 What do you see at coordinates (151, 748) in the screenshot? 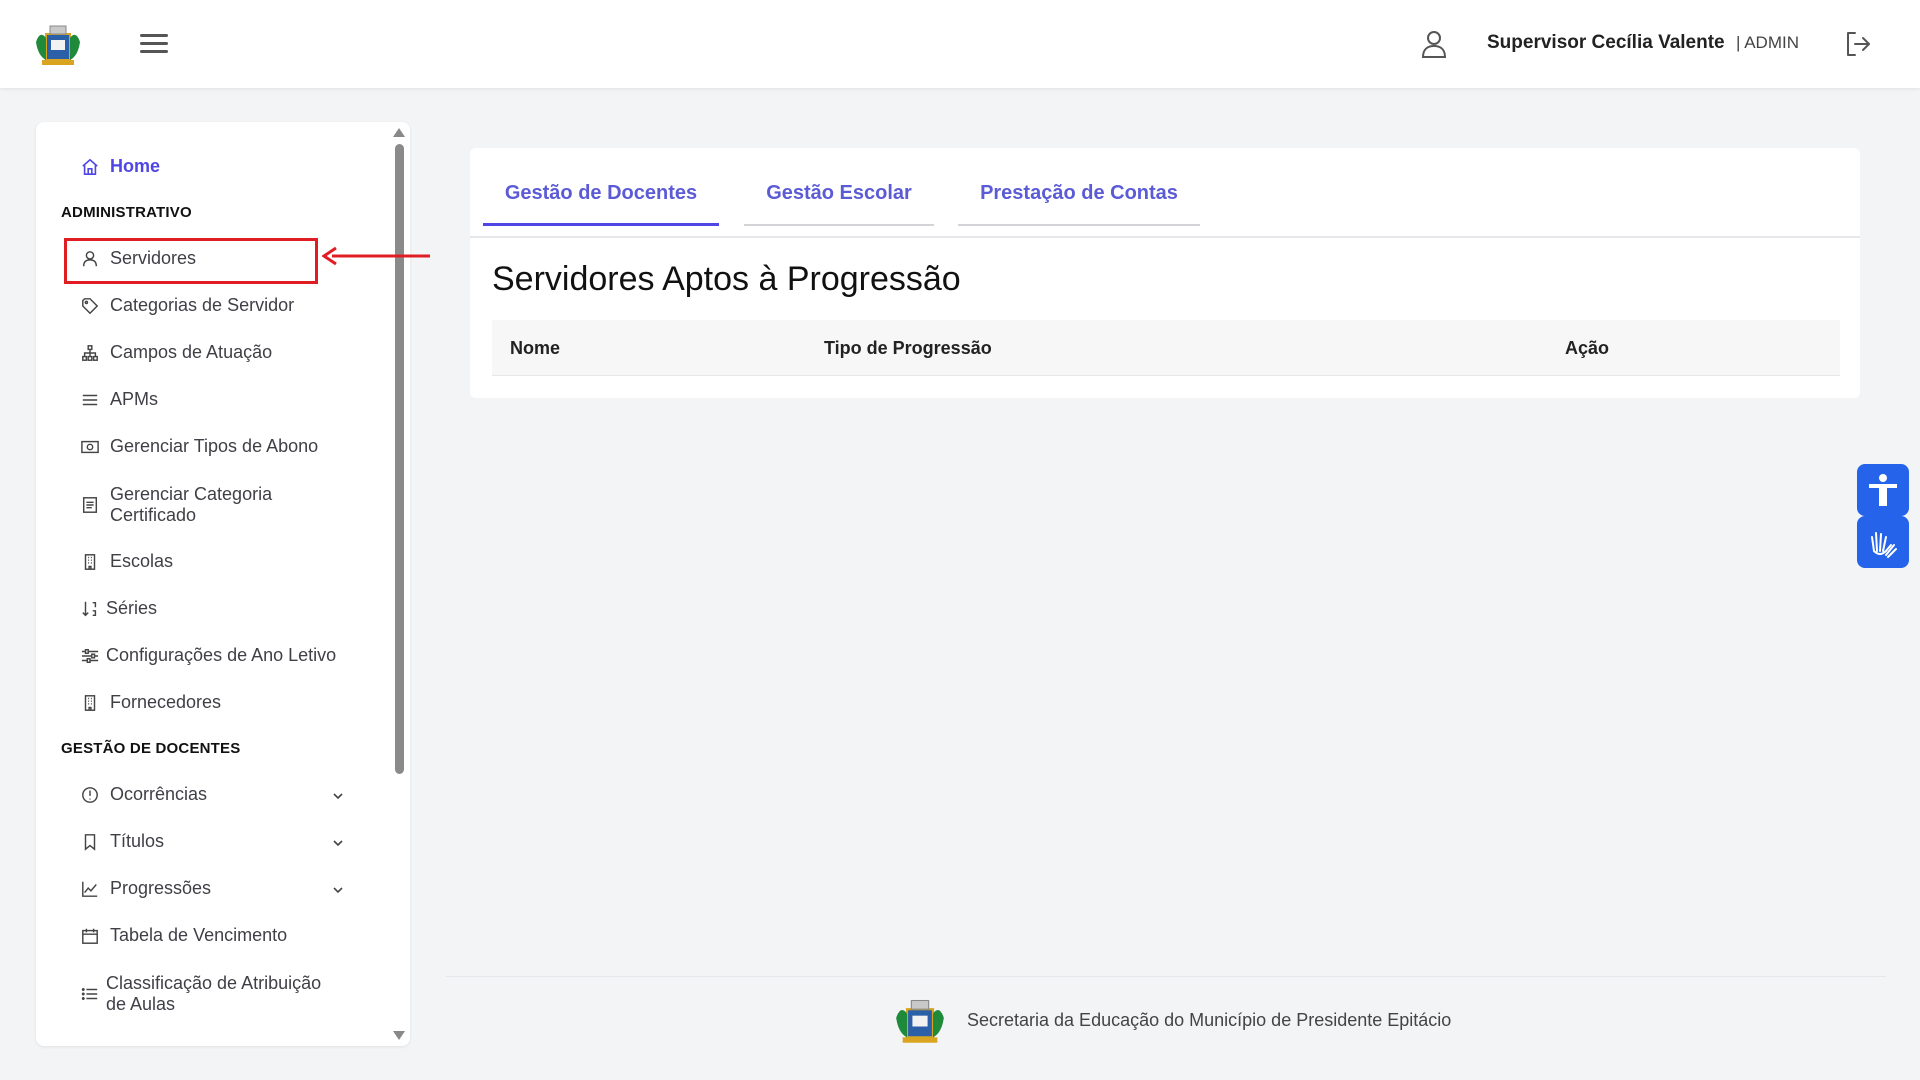
I see `section-title-gestao-de-docentes: GESTÃO DE DOCENTES` at bounding box center [151, 748].